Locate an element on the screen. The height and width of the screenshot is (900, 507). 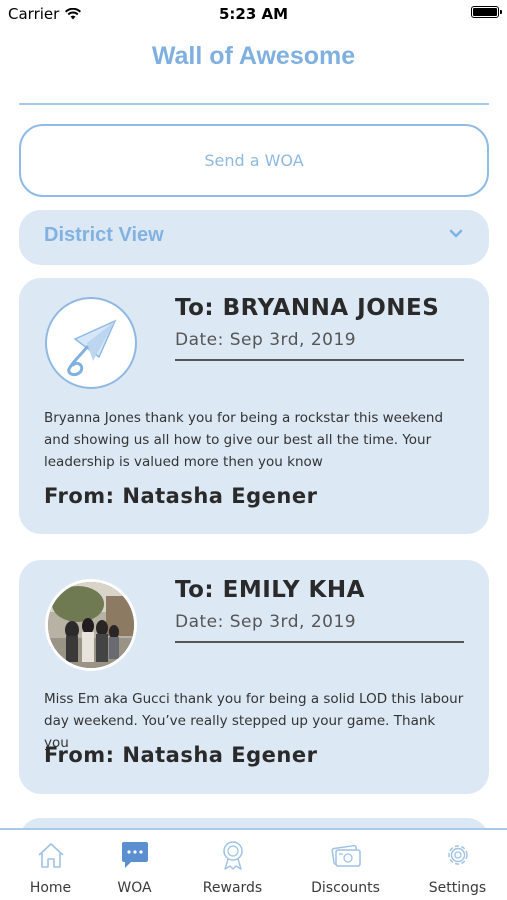
send-woa-button: Send a WOA is located at coordinates (254, 160).